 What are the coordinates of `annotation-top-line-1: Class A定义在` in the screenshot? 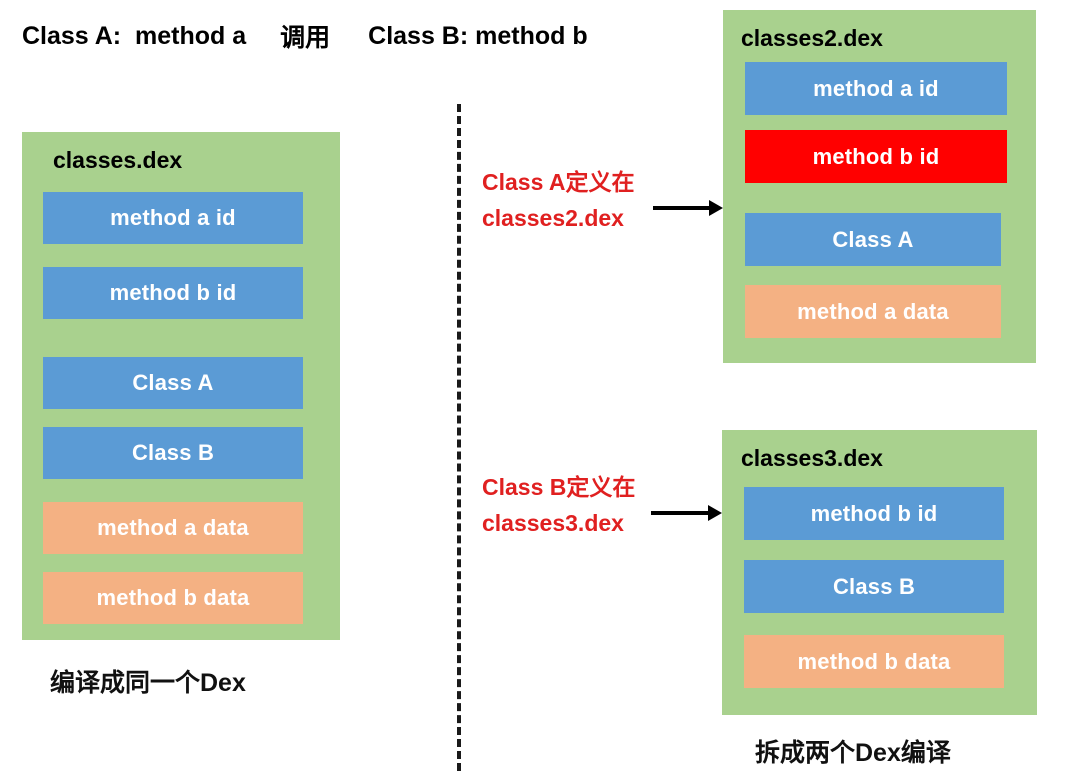 It's located at (558, 182).